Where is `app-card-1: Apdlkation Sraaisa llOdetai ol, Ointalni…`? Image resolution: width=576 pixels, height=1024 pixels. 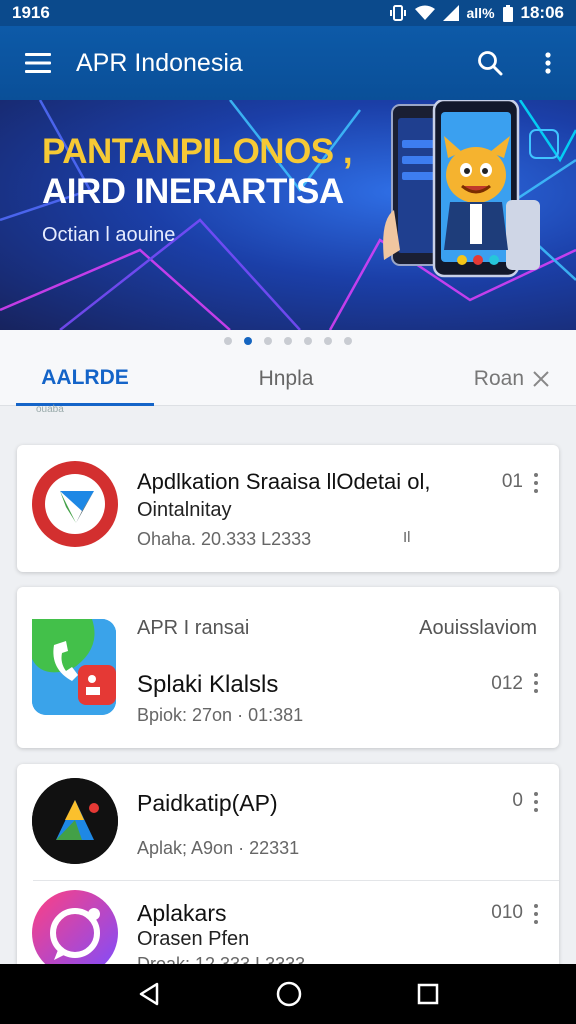 app-card-1: Apdlkation Sraaisa llOdetai ol, Ointalni… is located at coordinates (288, 508).